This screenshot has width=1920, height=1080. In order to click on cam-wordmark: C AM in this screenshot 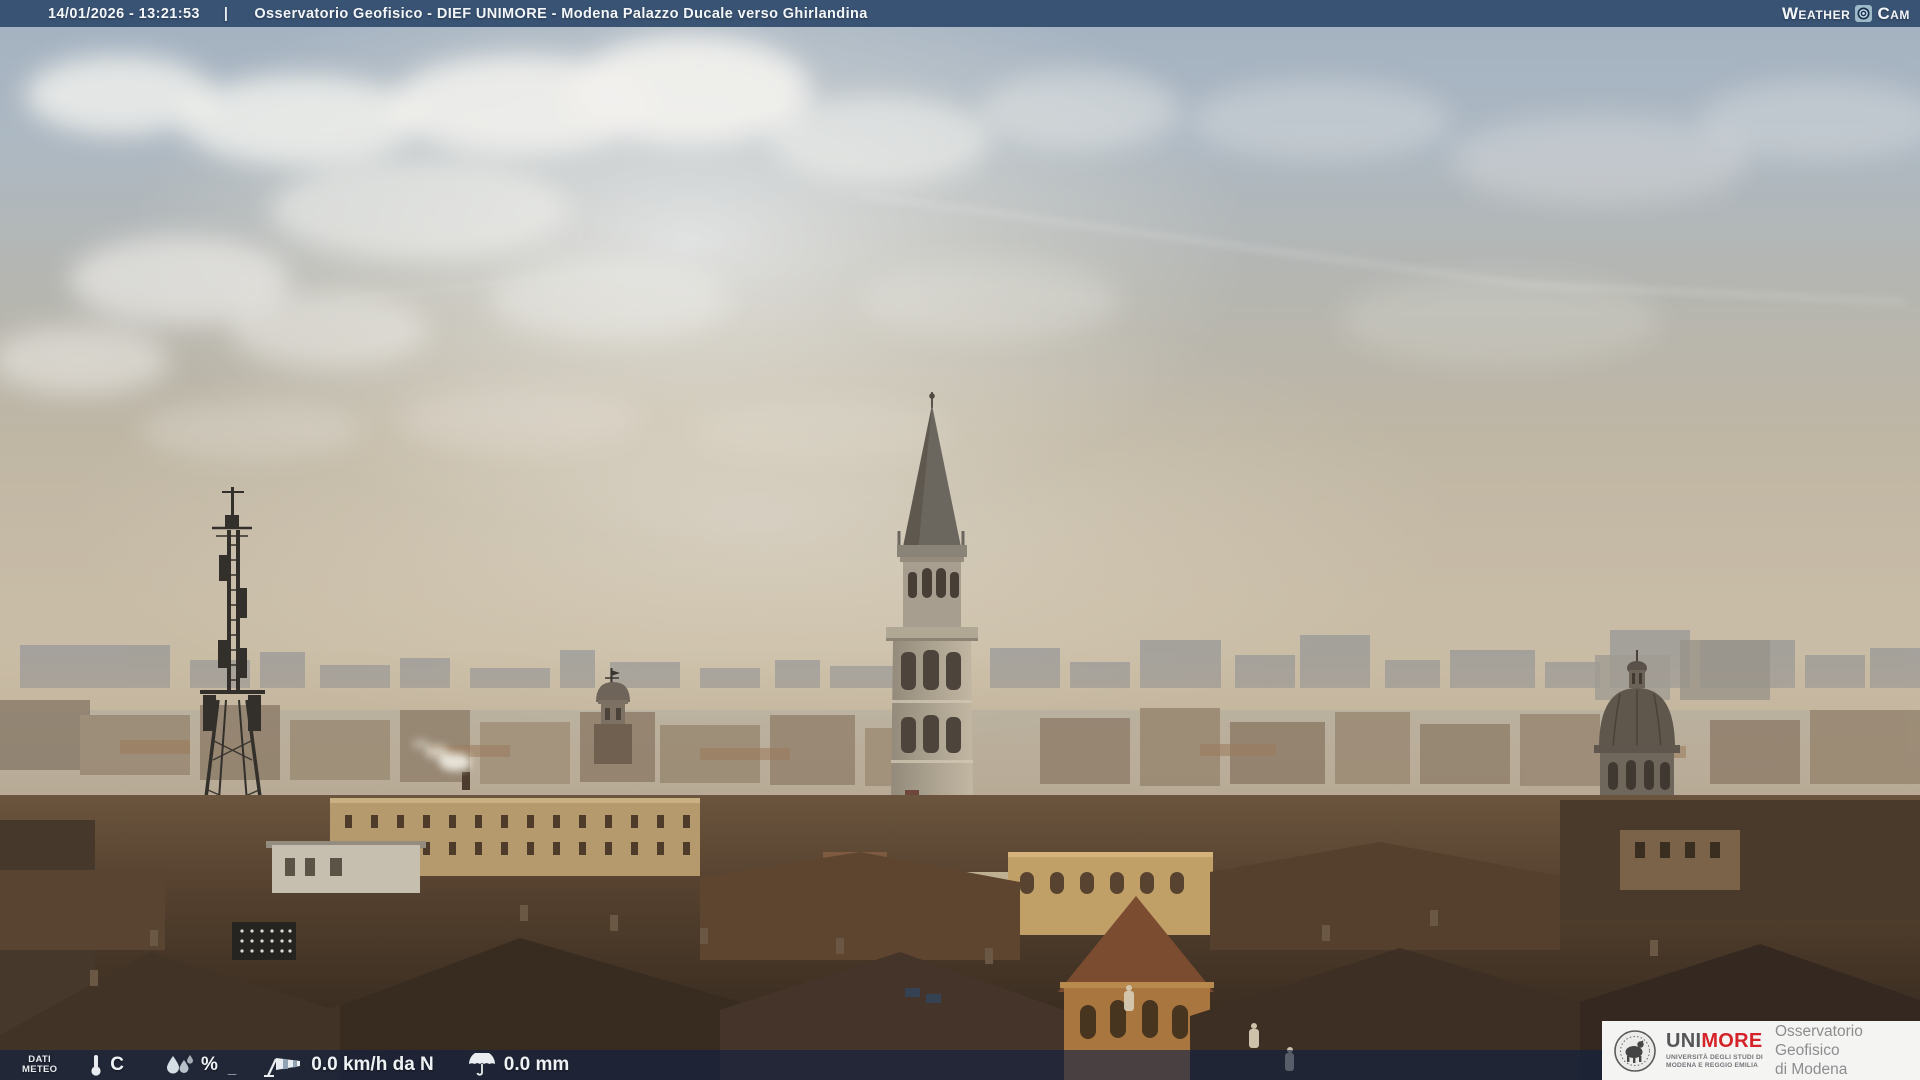, I will do `click(1893, 13)`.